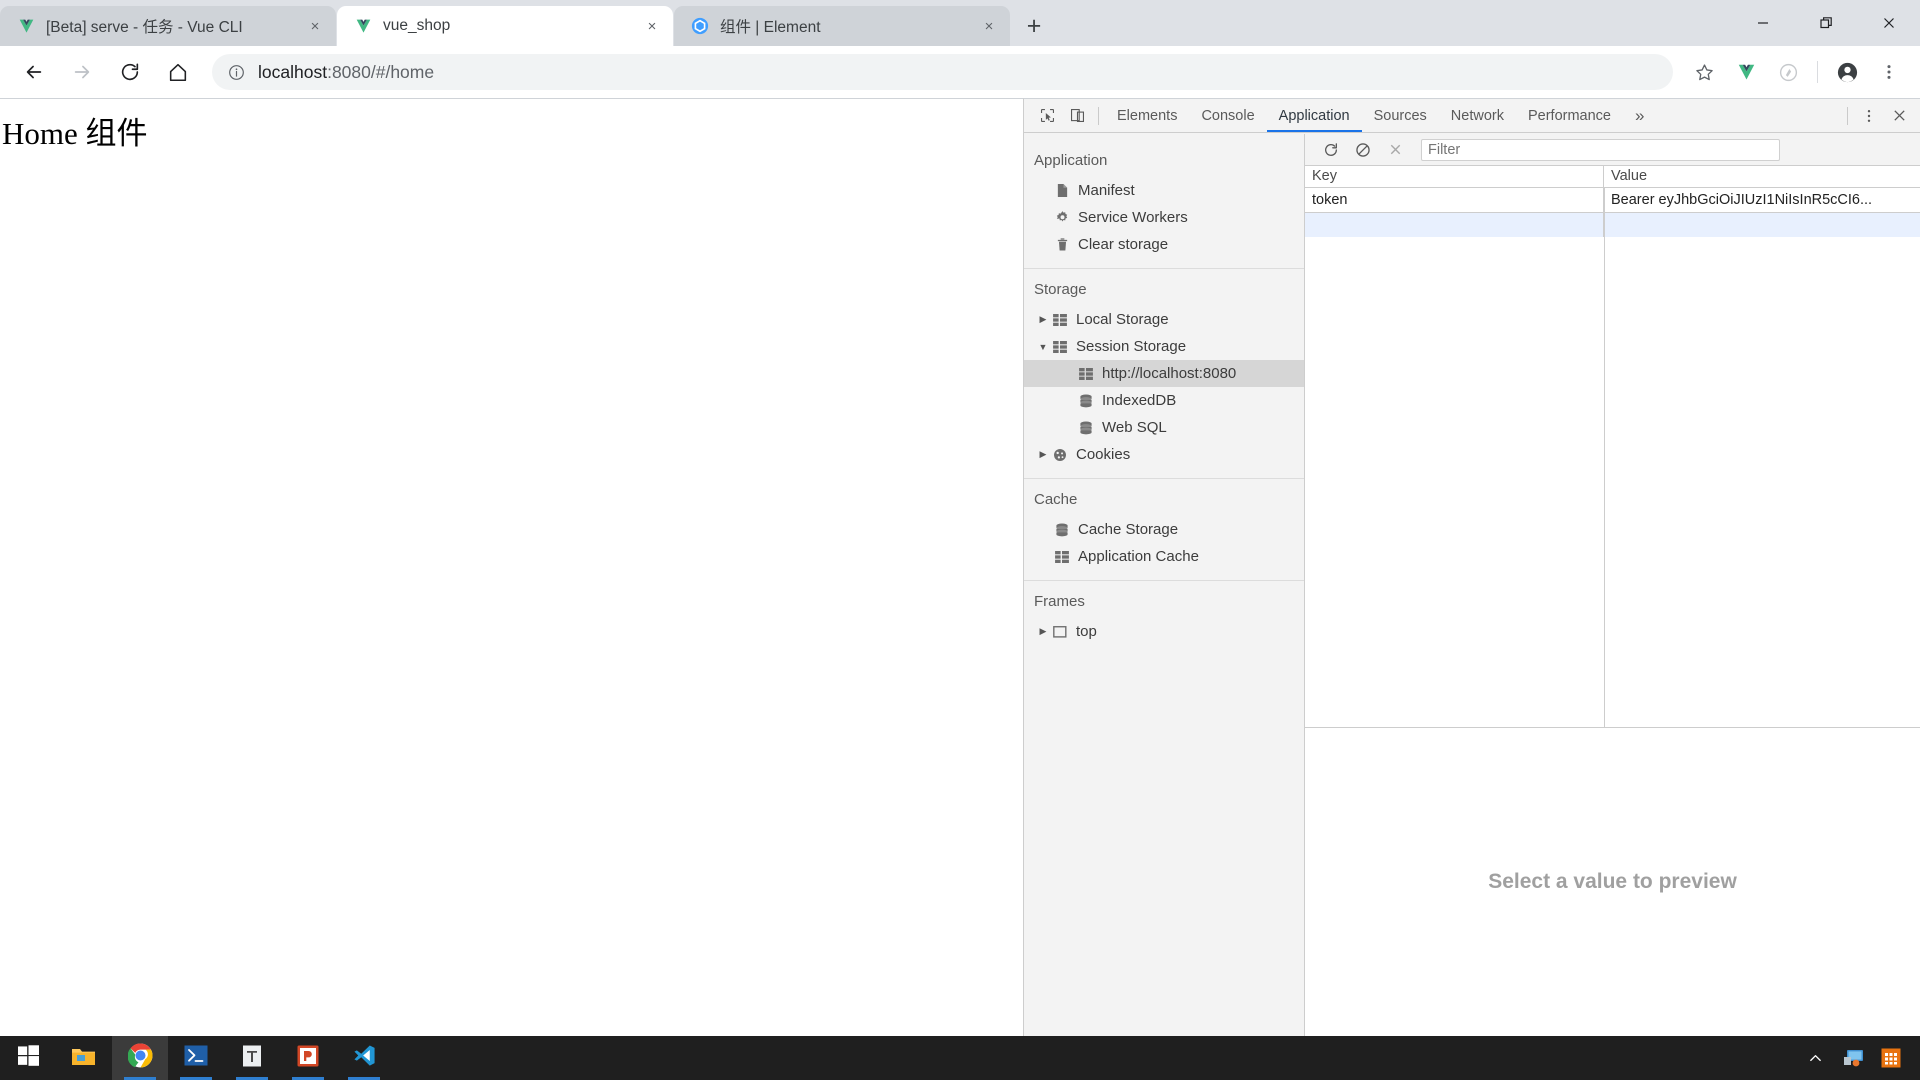 The height and width of the screenshot is (1080, 1920). I want to click on refresh-icon, so click(1331, 150).